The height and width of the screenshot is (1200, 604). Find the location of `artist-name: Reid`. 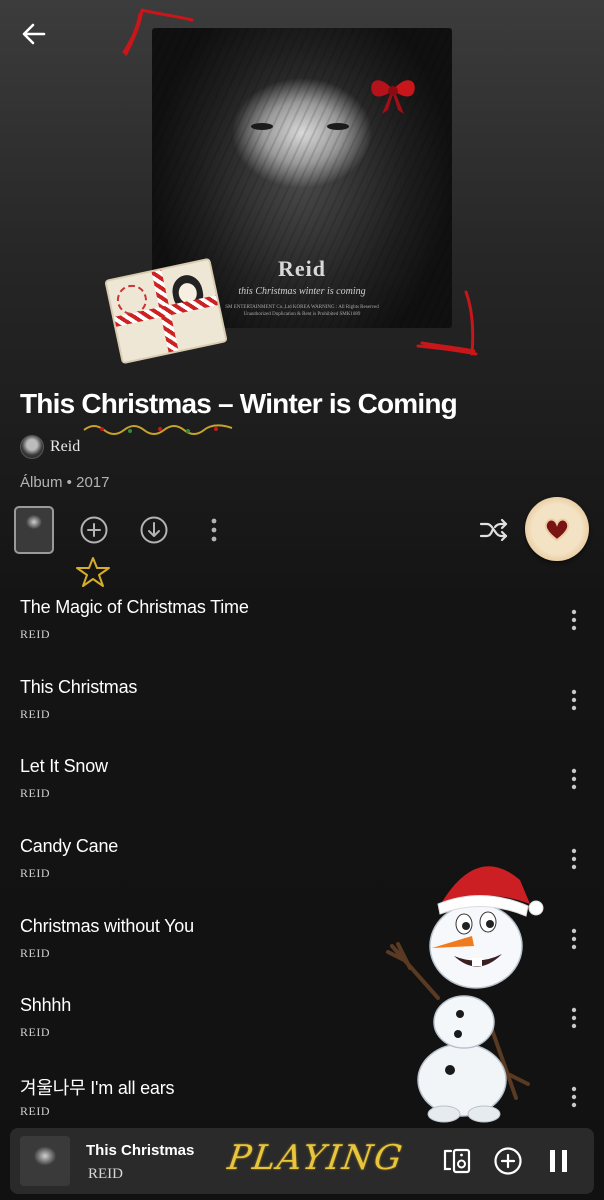

artist-name: Reid is located at coordinates (65, 446).